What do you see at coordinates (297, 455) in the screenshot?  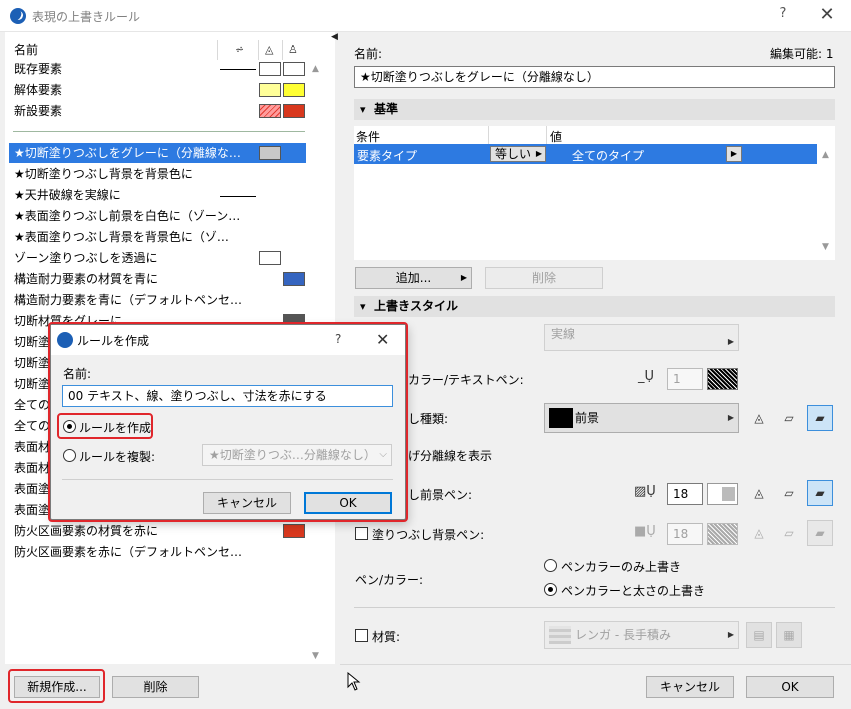 I see `duplicate-source-dropdown: ★切断塗りつぶ…分離線なし） ⌵` at bounding box center [297, 455].